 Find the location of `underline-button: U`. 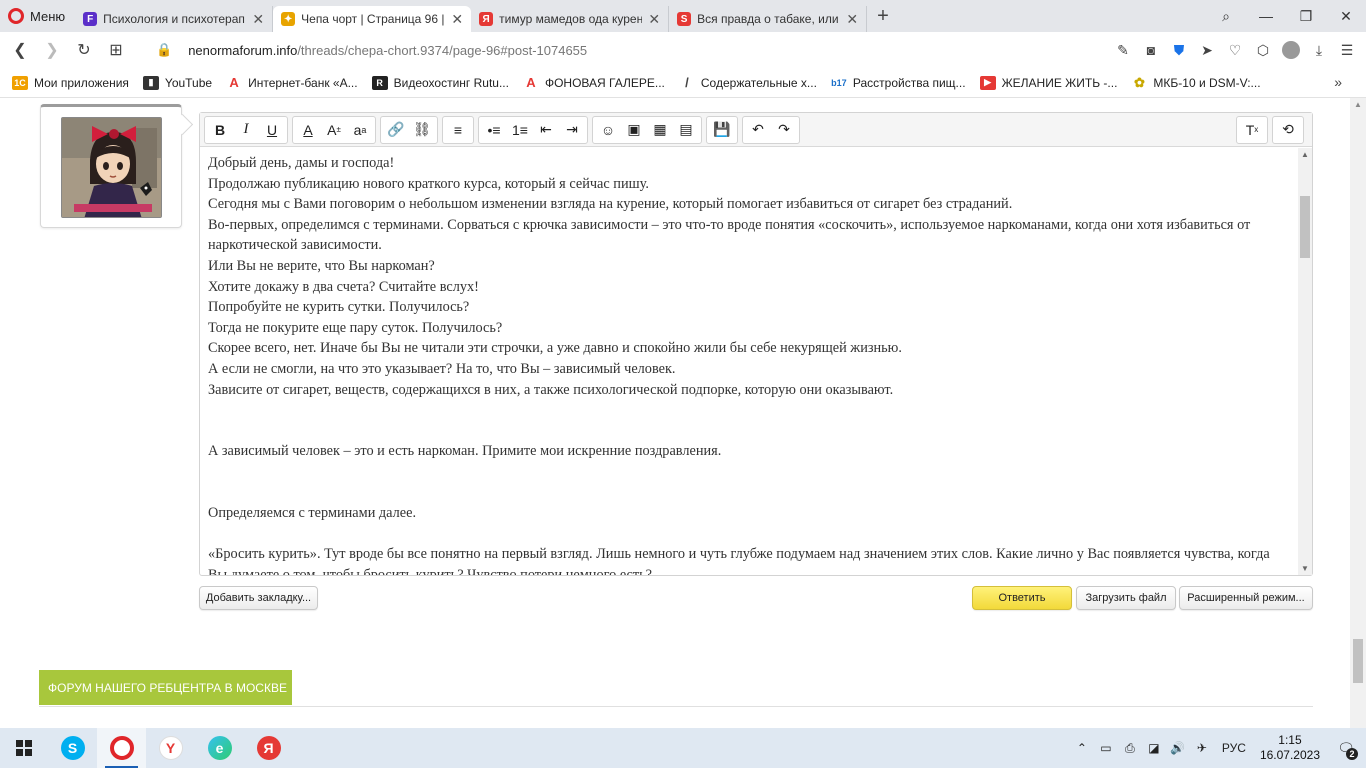

underline-button: U is located at coordinates (272, 130).